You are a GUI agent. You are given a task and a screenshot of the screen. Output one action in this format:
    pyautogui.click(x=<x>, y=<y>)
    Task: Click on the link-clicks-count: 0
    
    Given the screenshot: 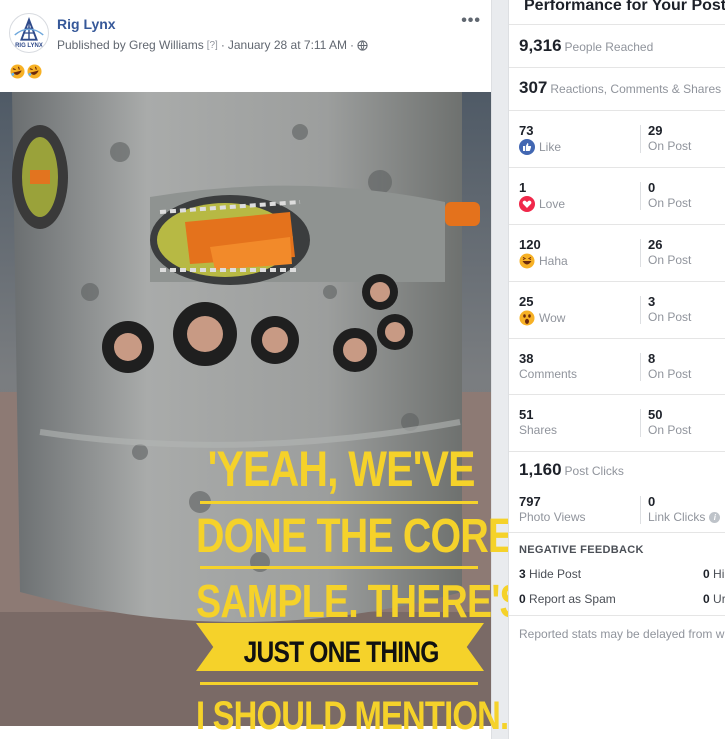 What is the action you would take?
    pyautogui.click(x=652, y=501)
    